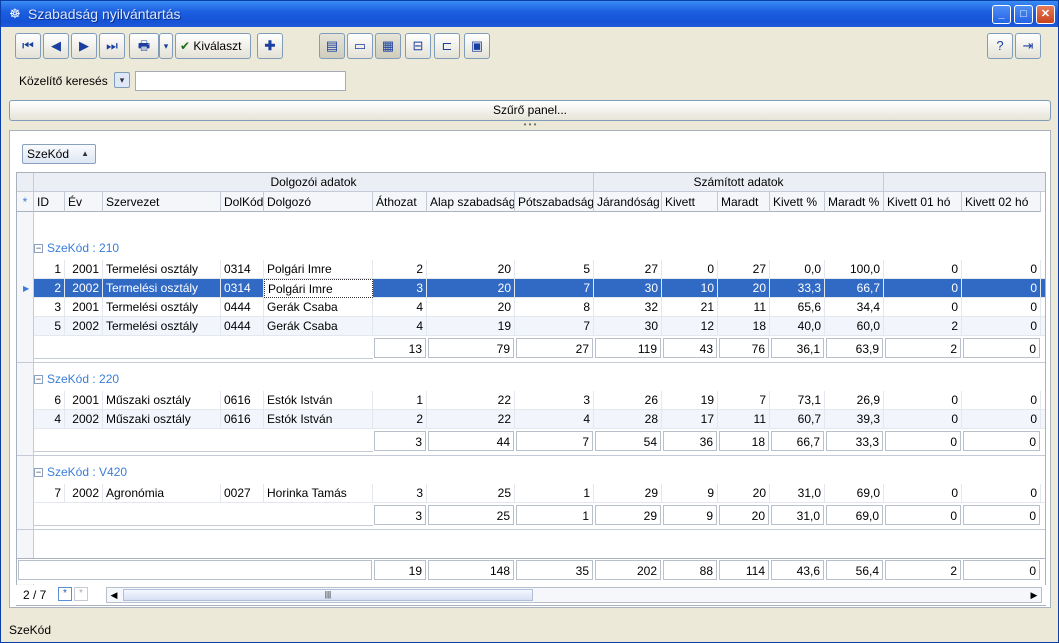 The width and height of the screenshot is (1059, 643). What do you see at coordinates (332, 46) in the screenshot?
I see `view-form-button: ▤` at bounding box center [332, 46].